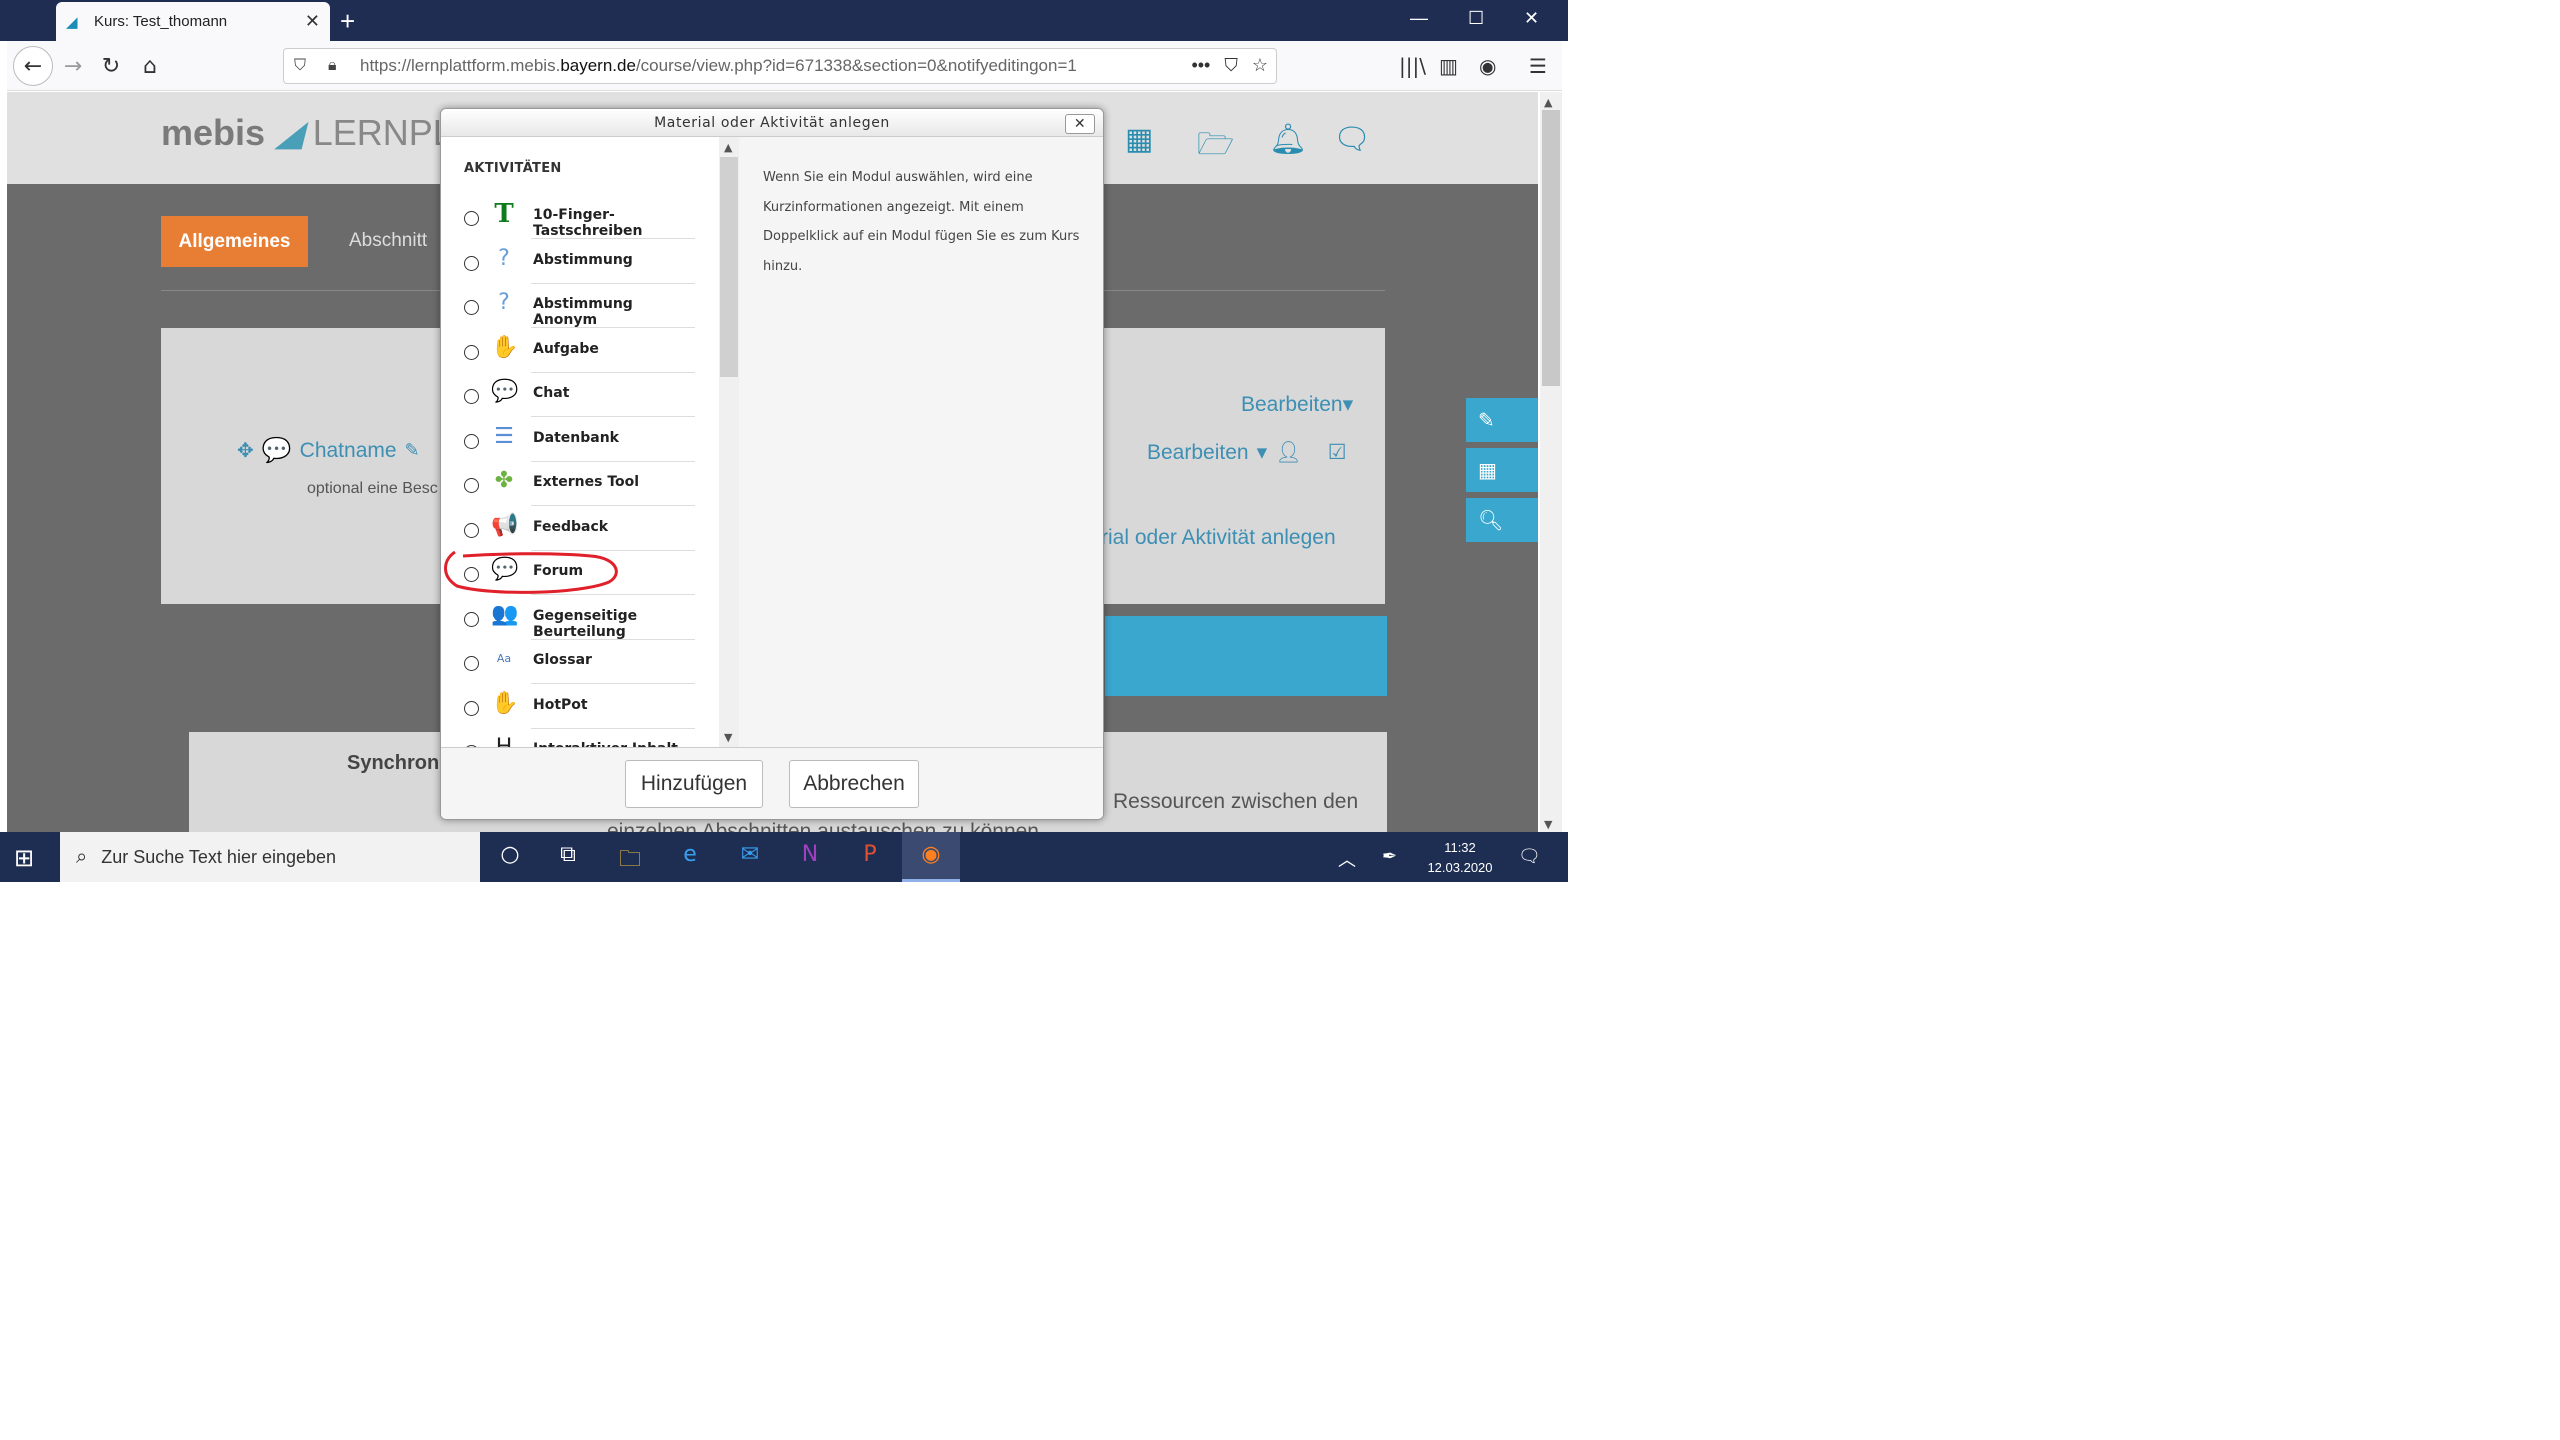  Describe the element at coordinates (111, 66) in the screenshot. I see `reload-button: ↻` at that location.